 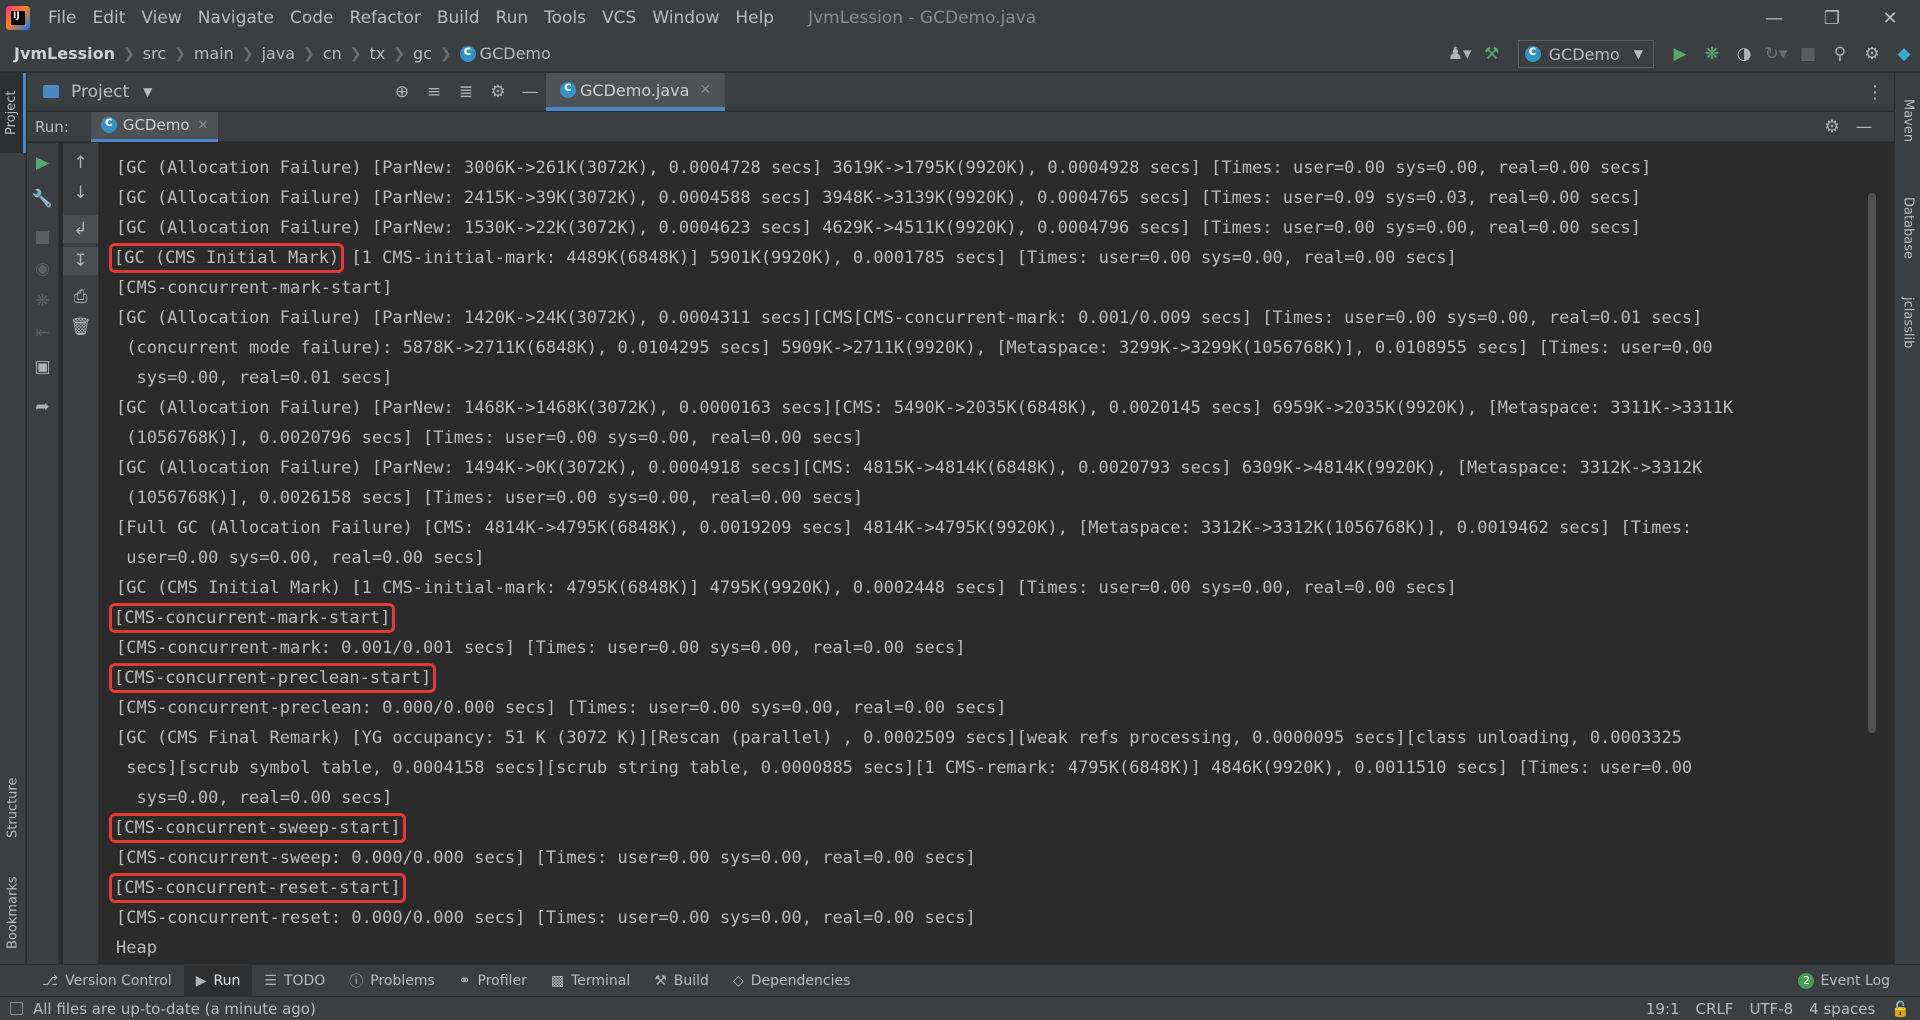 I want to click on menu-refactor: Refactor, so click(x=385, y=18).